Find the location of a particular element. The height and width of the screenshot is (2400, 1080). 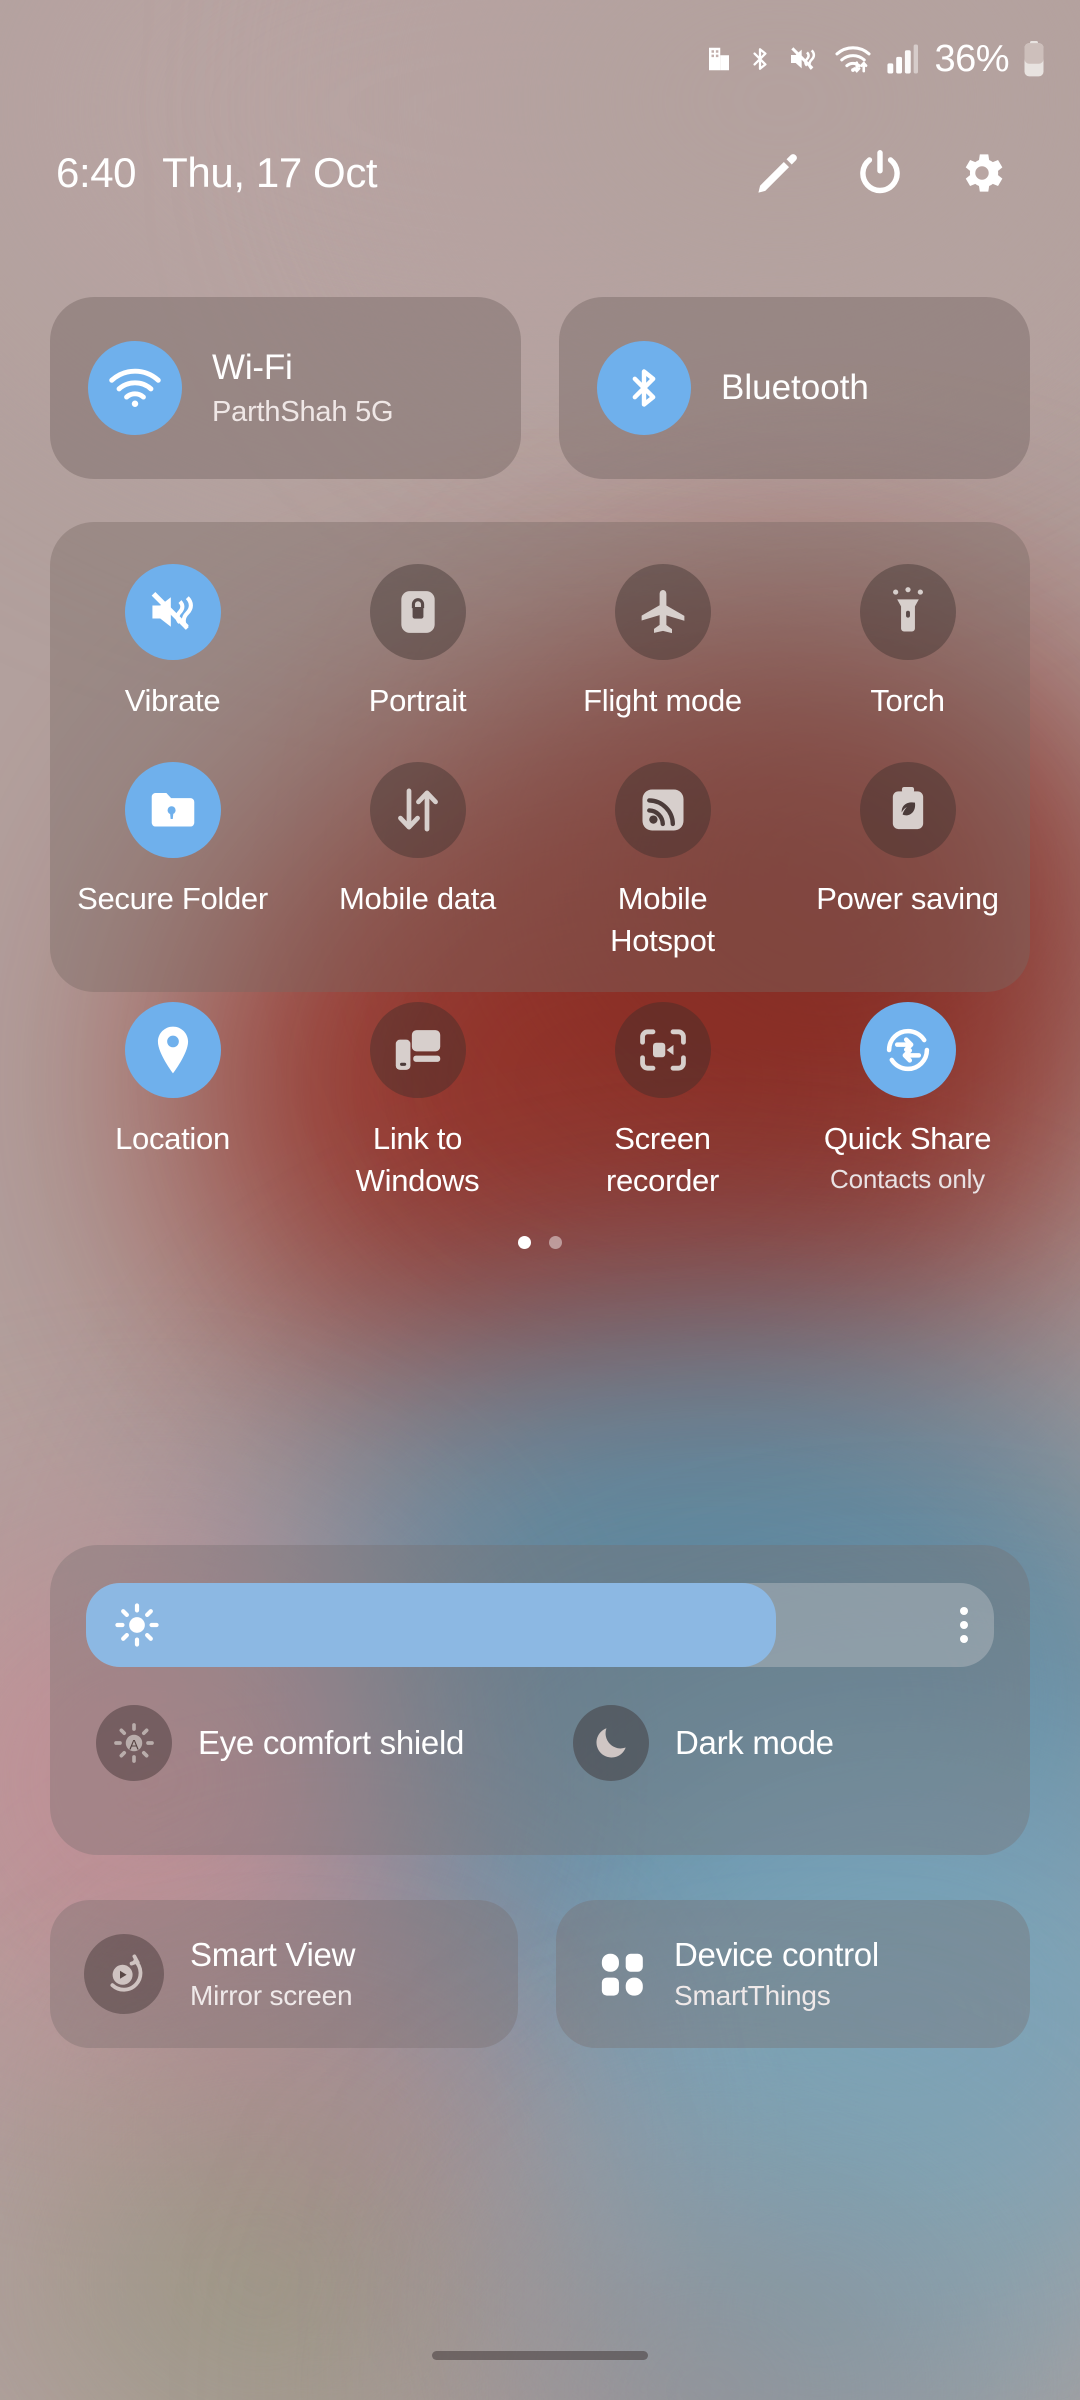

brightness-panel: A Eye comfort shield Dark mode is located at coordinates (540, 1700).